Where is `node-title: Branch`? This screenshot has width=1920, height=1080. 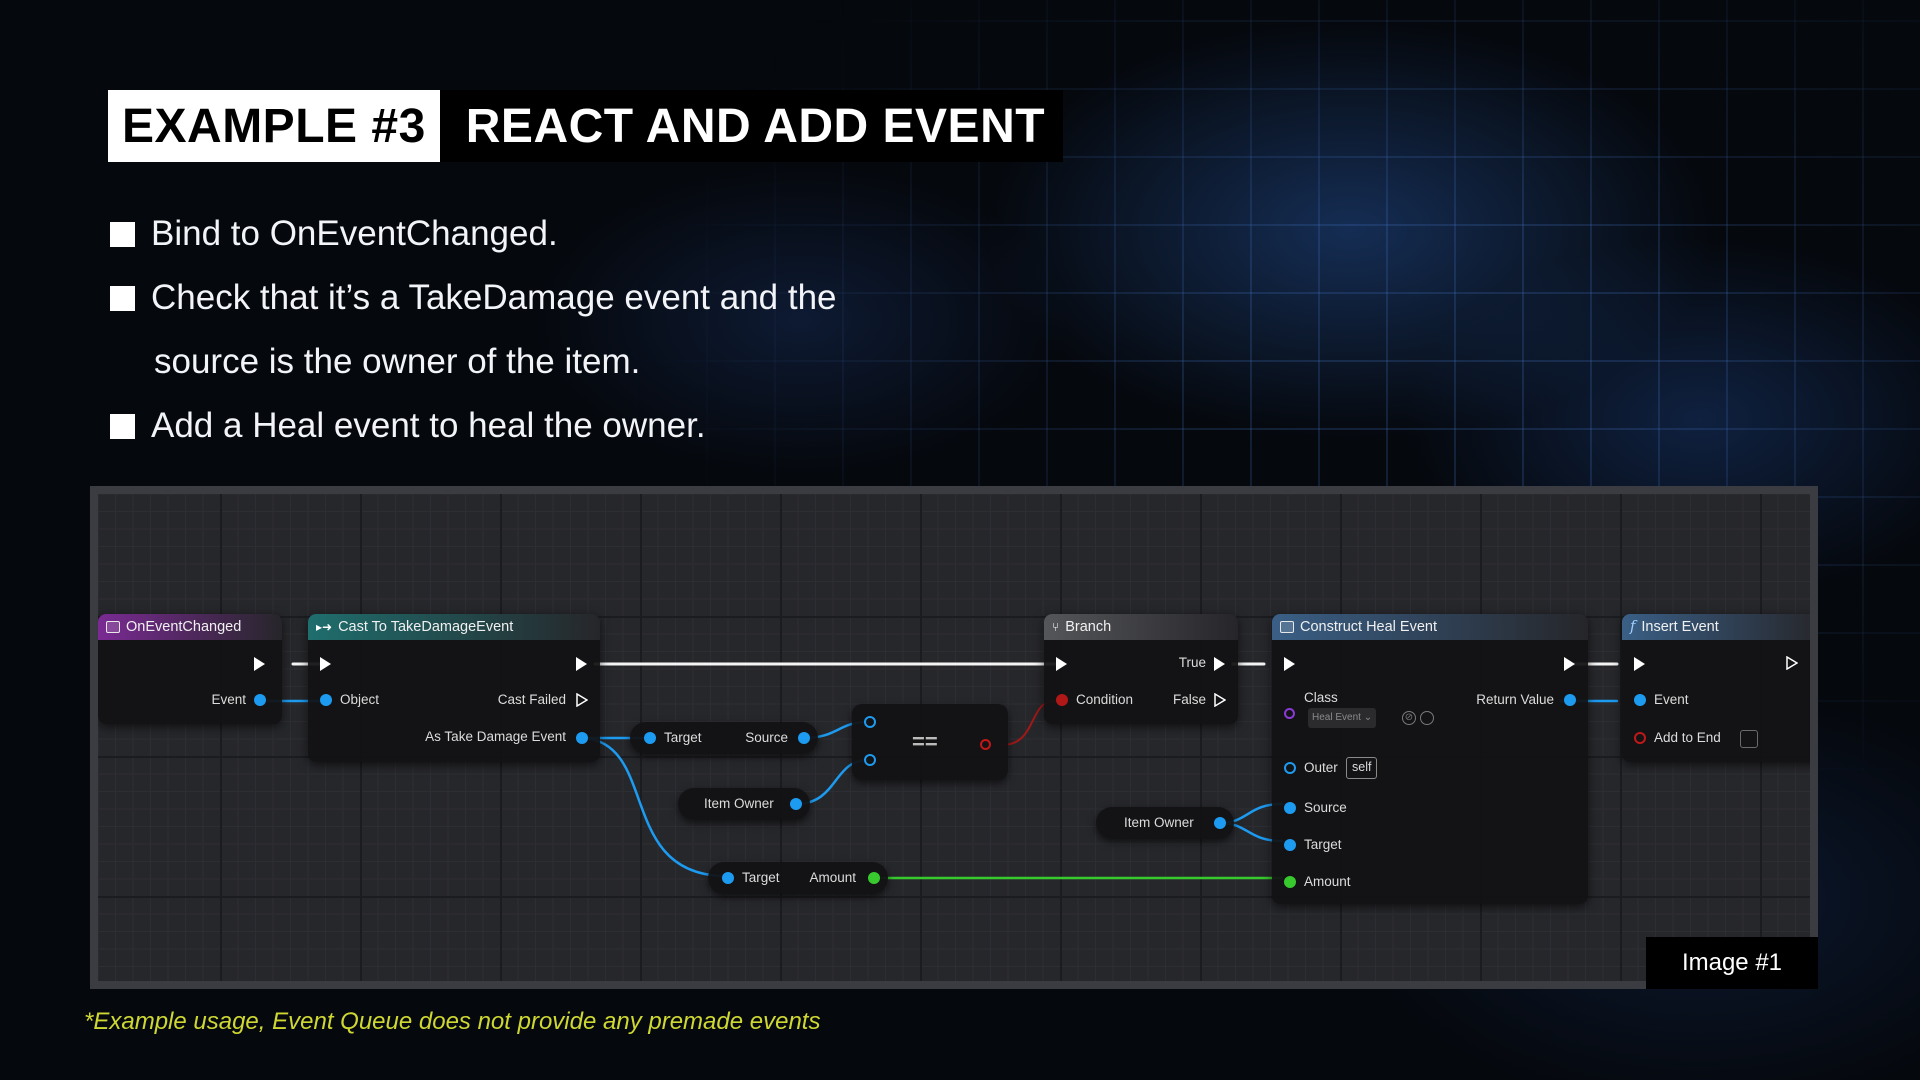 node-title: Branch is located at coordinates (1088, 627).